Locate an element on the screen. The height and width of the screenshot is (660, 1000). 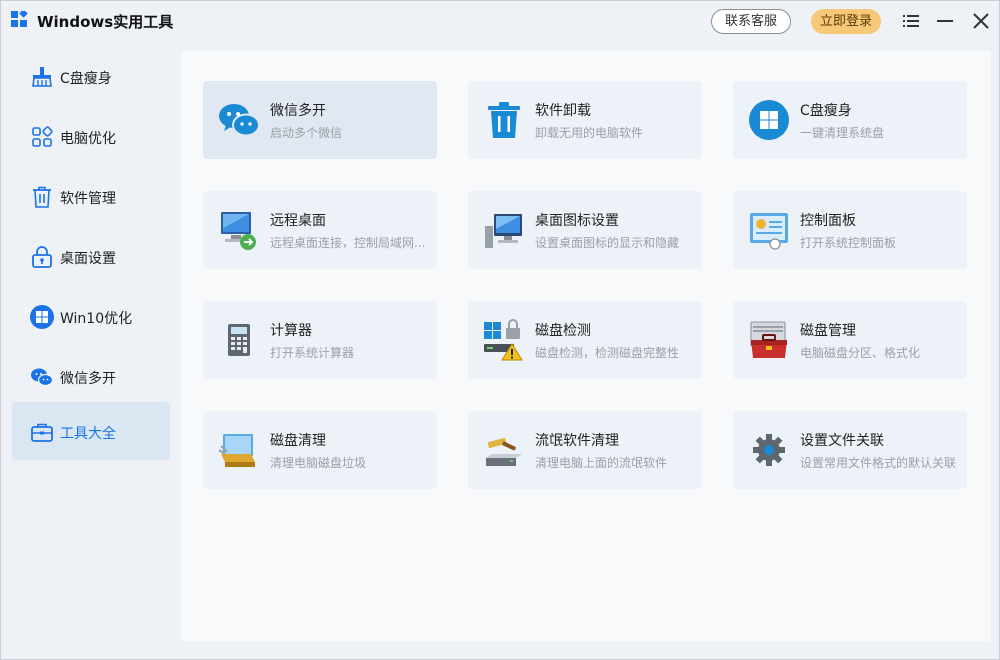
tool-title: 软件卸载 is located at coordinates (563, 111).